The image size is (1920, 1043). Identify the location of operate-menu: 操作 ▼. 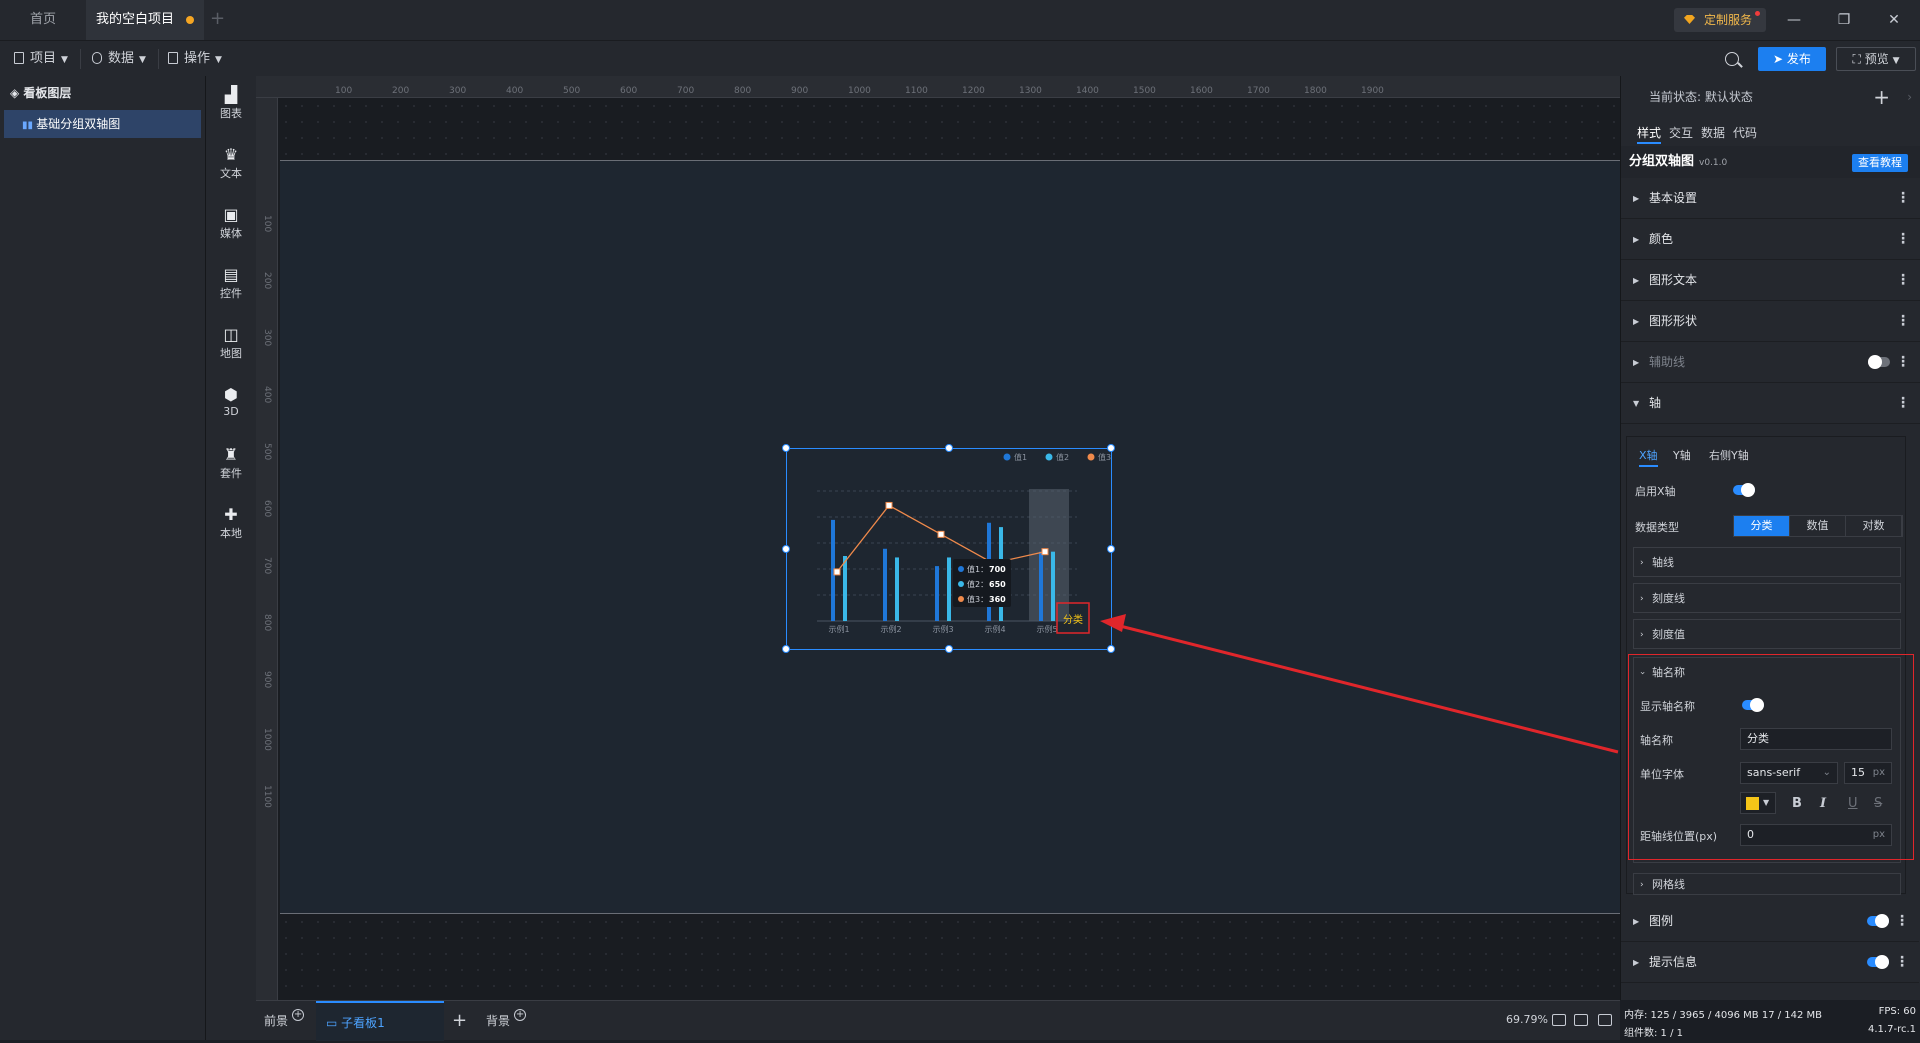
(195, 59).